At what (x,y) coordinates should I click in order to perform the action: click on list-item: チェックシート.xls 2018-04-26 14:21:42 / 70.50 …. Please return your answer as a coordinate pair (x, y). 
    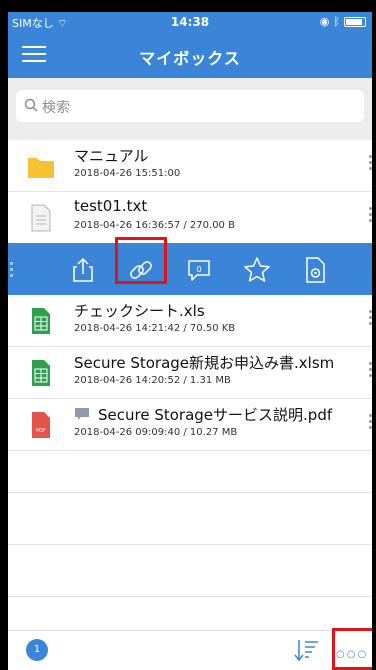
    Looking at the image, I should click on (190, 321).